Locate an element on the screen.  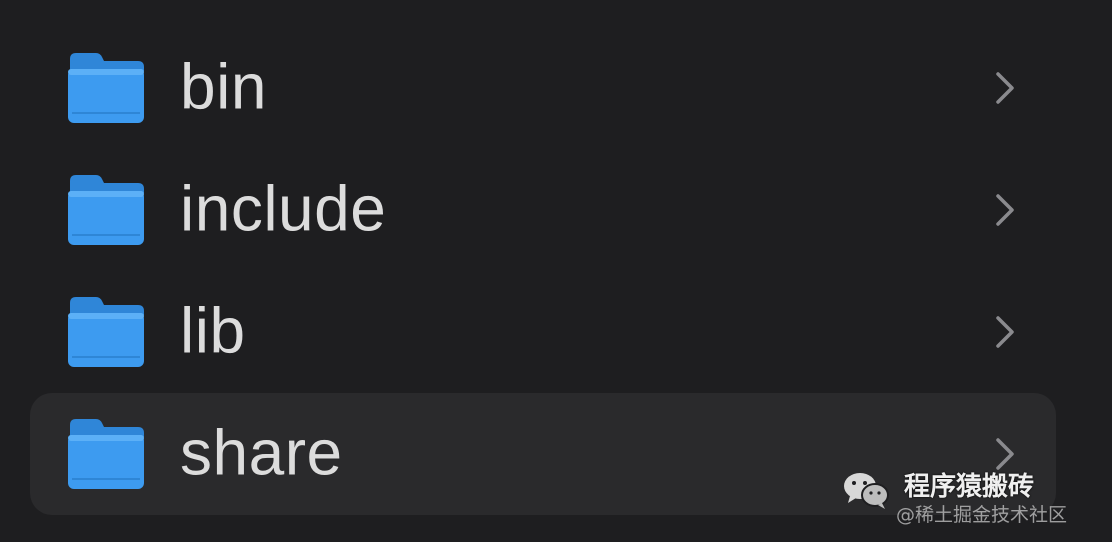
watermark-subtitle: @稀土掘金技术社区 is located at coordinates (982, 515).